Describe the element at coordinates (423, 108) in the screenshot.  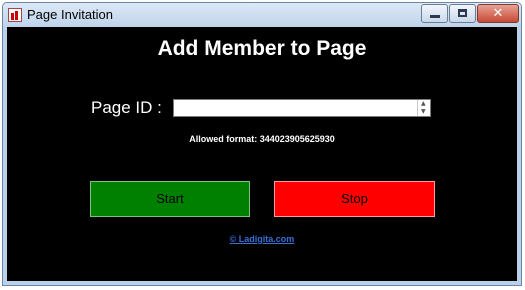
I see `page-id-spinner: ▲ ▼` at that location.